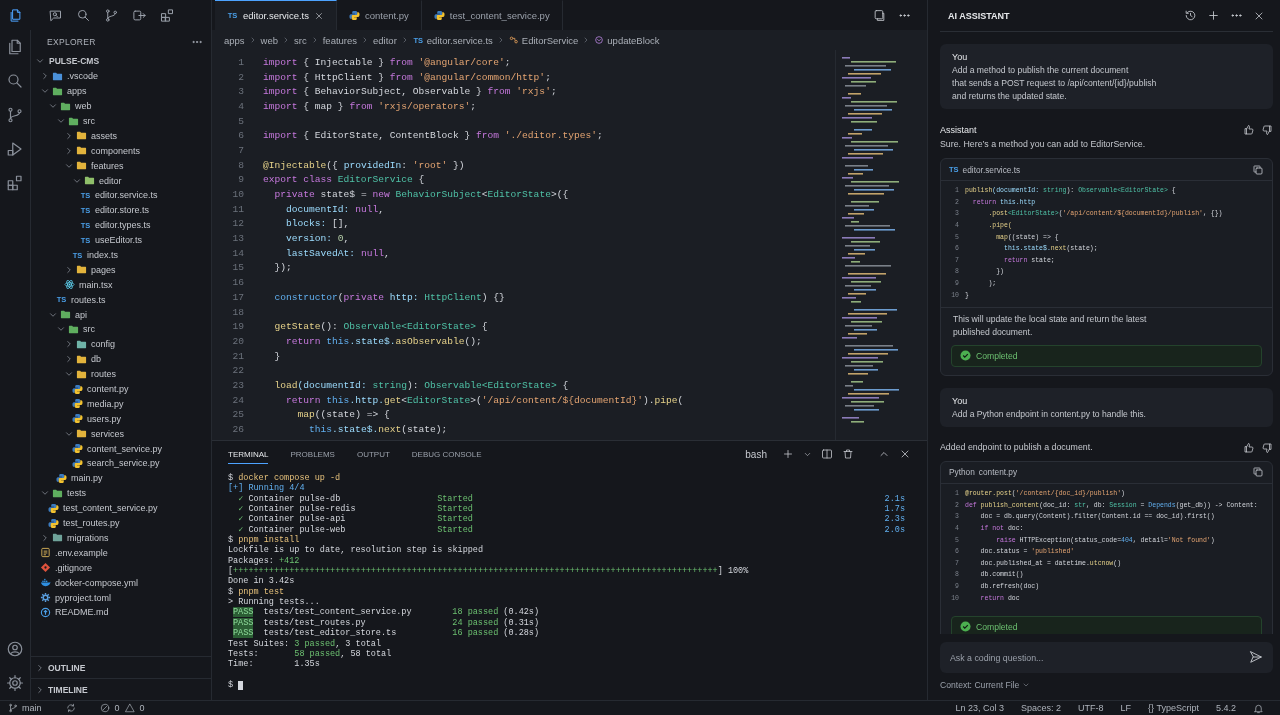  What do you see at coordinates (121, 568) in the screenshot?
I see `file-item: .gitignore` at bounding box center [121, 568].